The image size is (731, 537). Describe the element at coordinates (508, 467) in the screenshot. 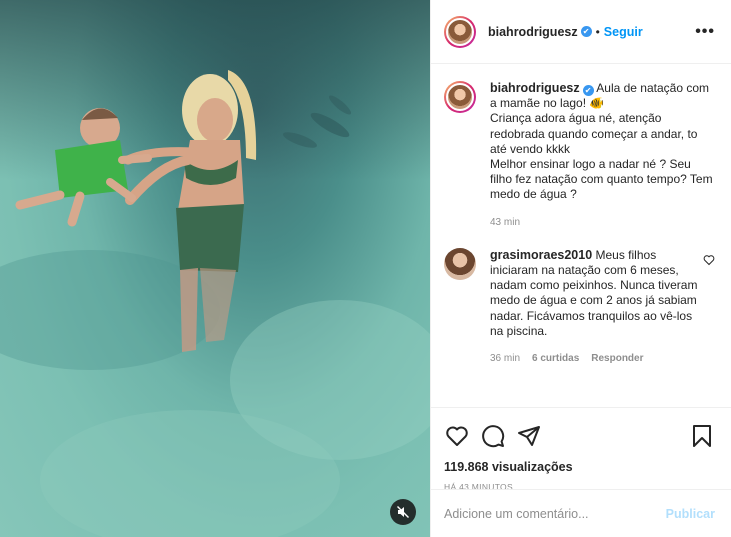

I see `views-count: 119.868 visualizações` at that location.